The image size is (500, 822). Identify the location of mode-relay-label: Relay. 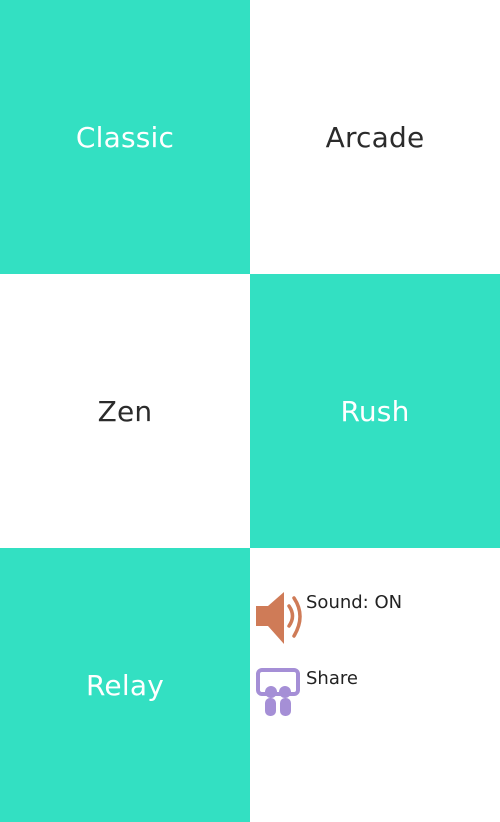
(125, 685).